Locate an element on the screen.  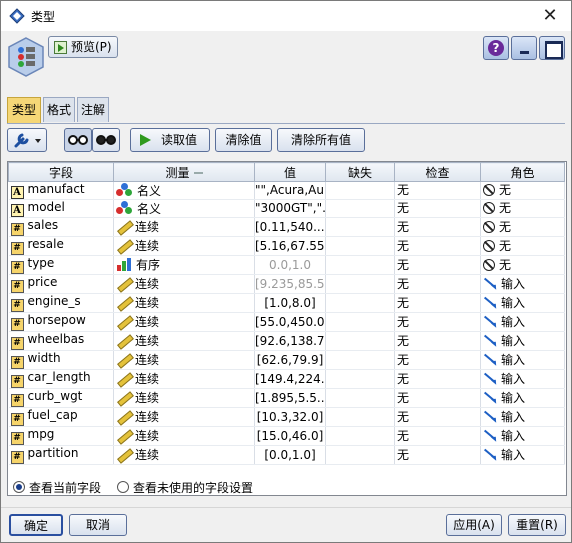
tab-type: 类型 is located at coordinates (24, 110).